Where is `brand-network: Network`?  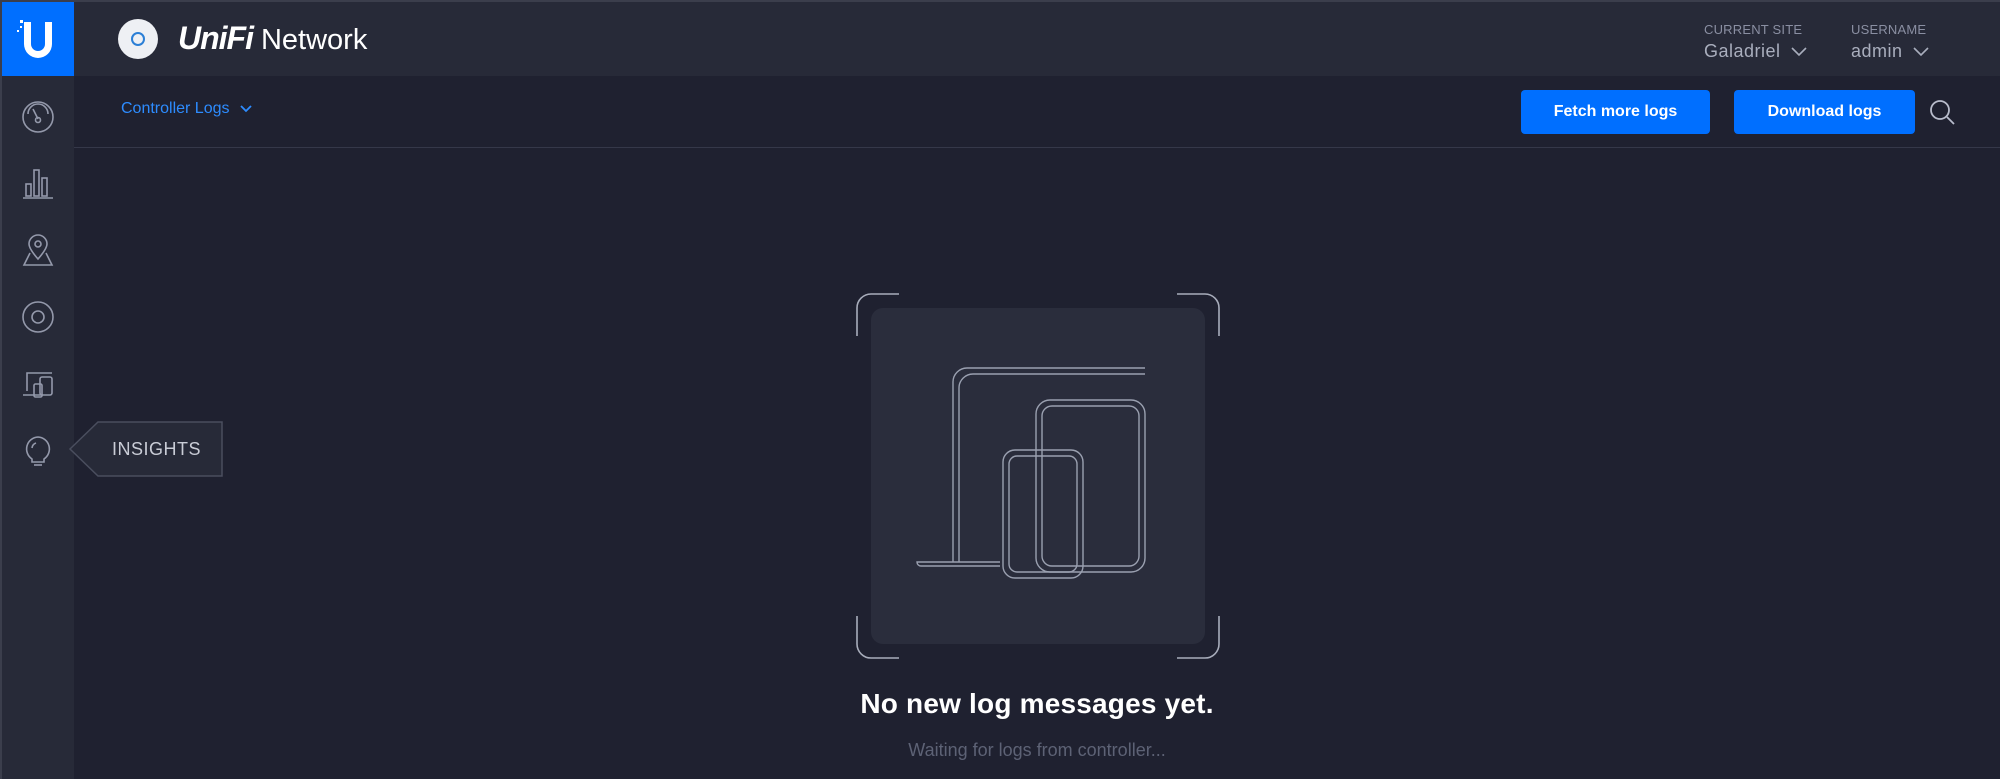 brand-network: Network is located at coordinates (314, 40).